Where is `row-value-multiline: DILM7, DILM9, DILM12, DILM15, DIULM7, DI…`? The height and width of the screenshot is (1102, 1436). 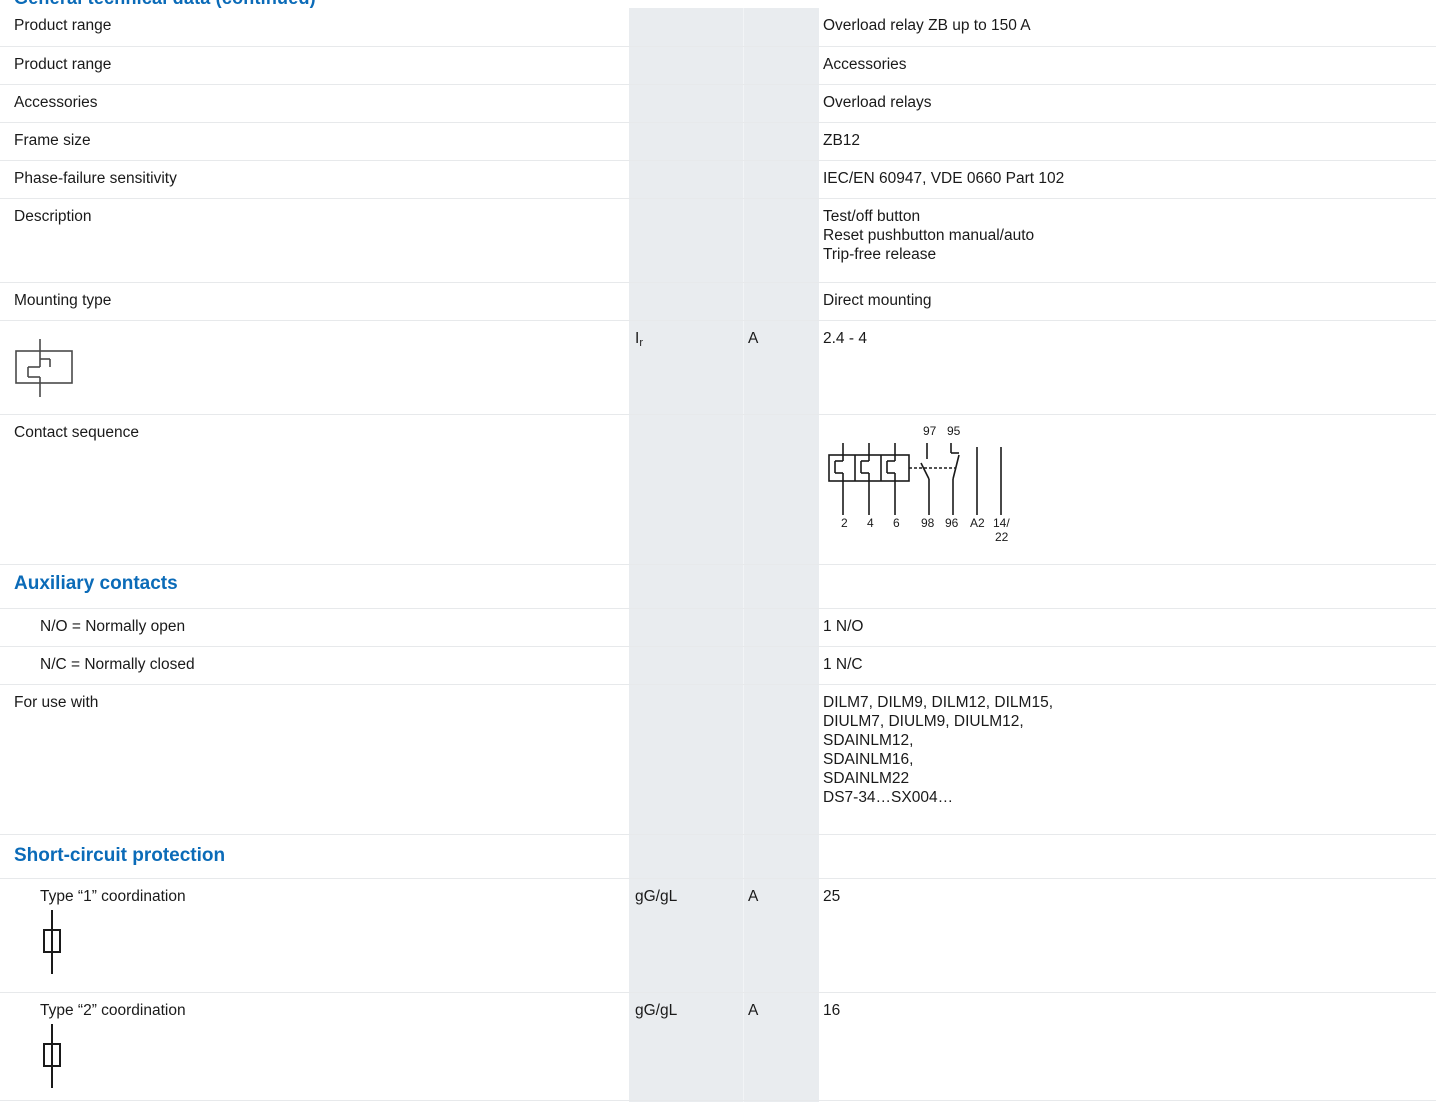
row-value-multiline: DILM7, DILM9, DILM12, DILM15, DIULM7, DI… is located at coordinates (1127, 759).